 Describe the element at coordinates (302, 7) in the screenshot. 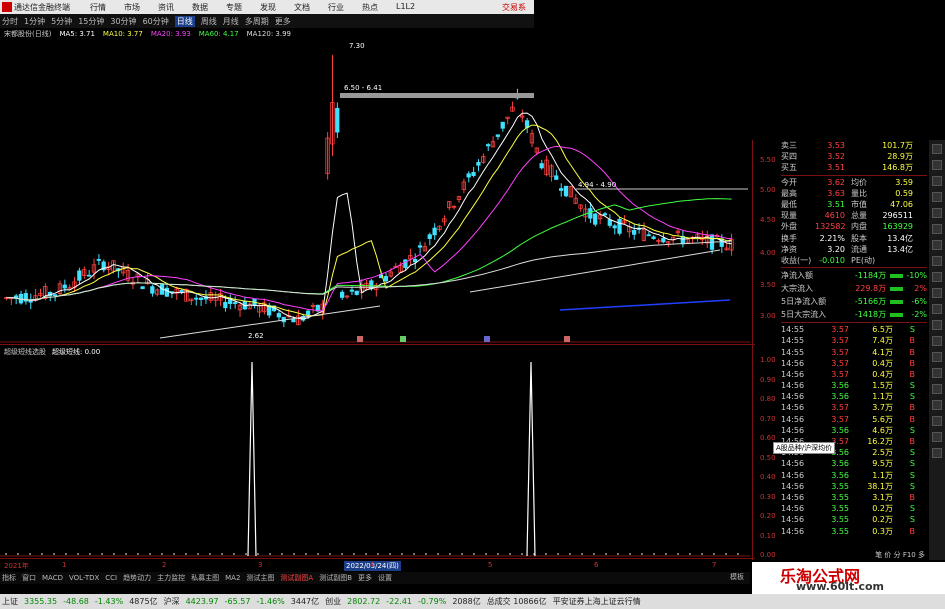

I see `menu-item-6: 文档` at that location.